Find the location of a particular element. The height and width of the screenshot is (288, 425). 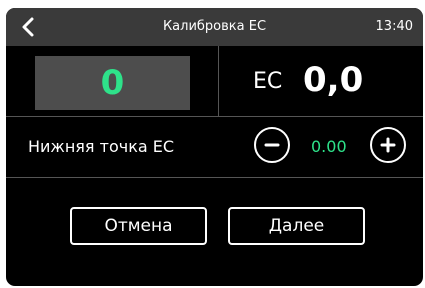

raw-value: 0 is located at coordinates (112, 83).